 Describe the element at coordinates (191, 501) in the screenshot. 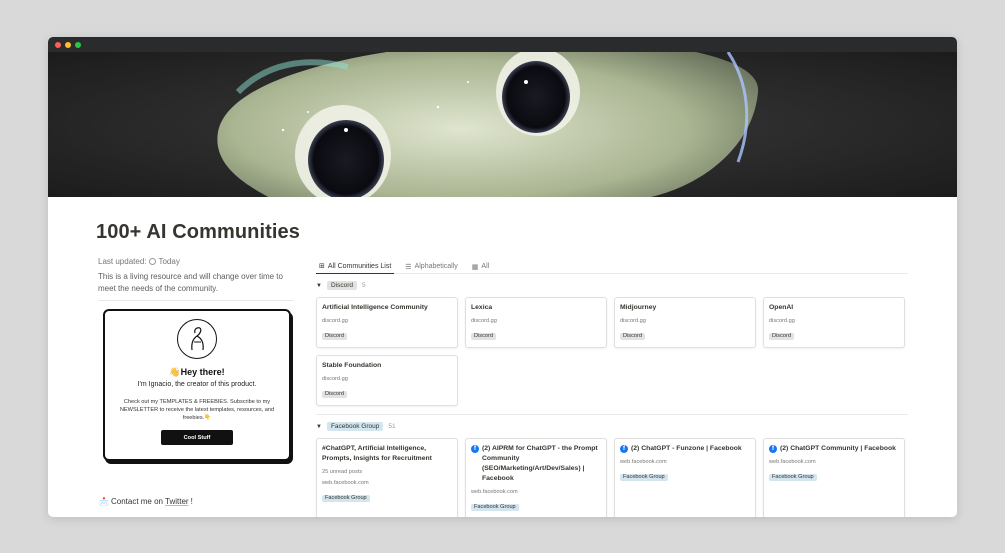

I see `contact-suffix: !` at that location.